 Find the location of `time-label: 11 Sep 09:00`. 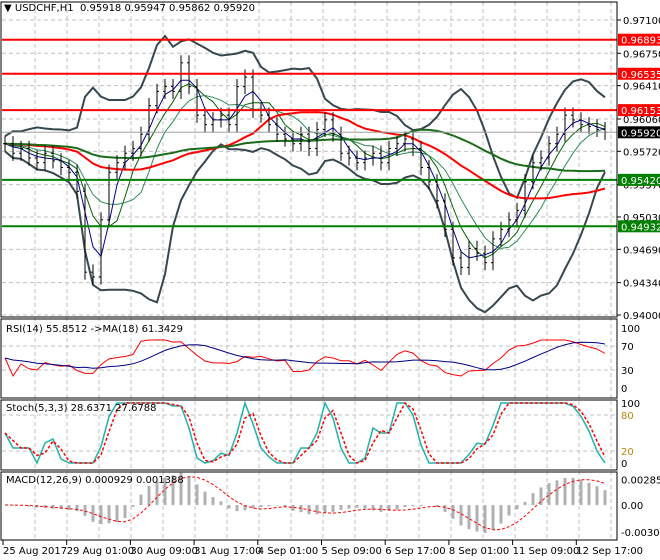

time-label: 11 Sep 09:00 is located at coordinates (546, 551).